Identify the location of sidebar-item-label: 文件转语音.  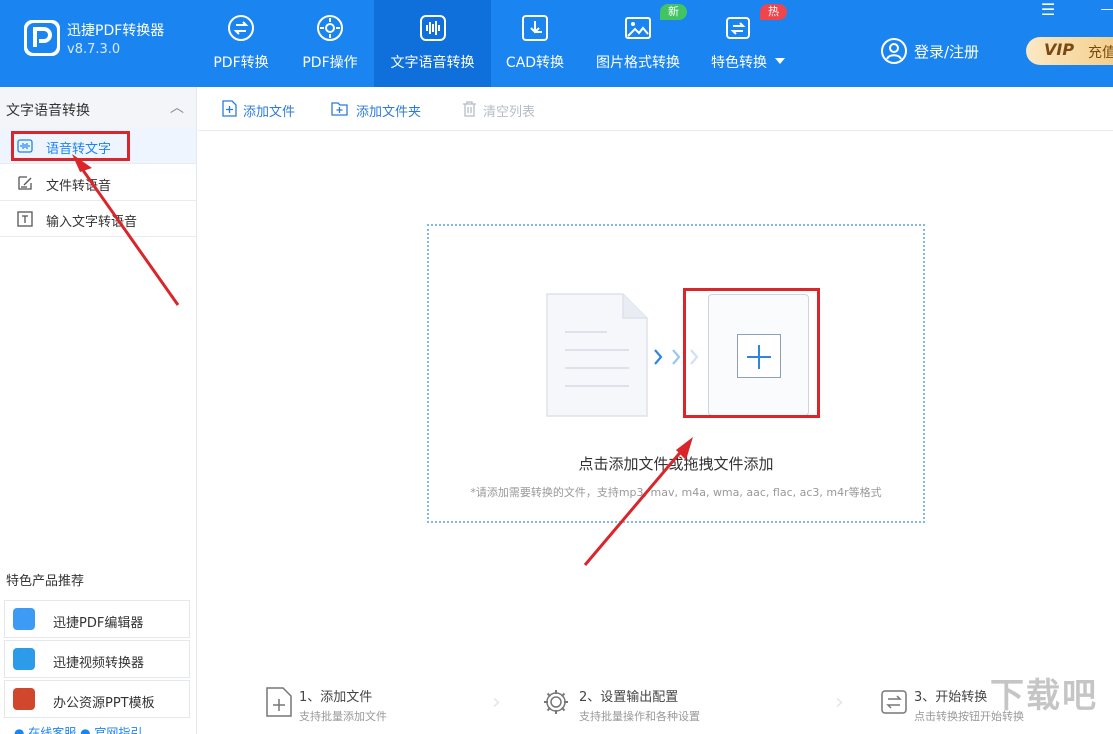
(79, 186).